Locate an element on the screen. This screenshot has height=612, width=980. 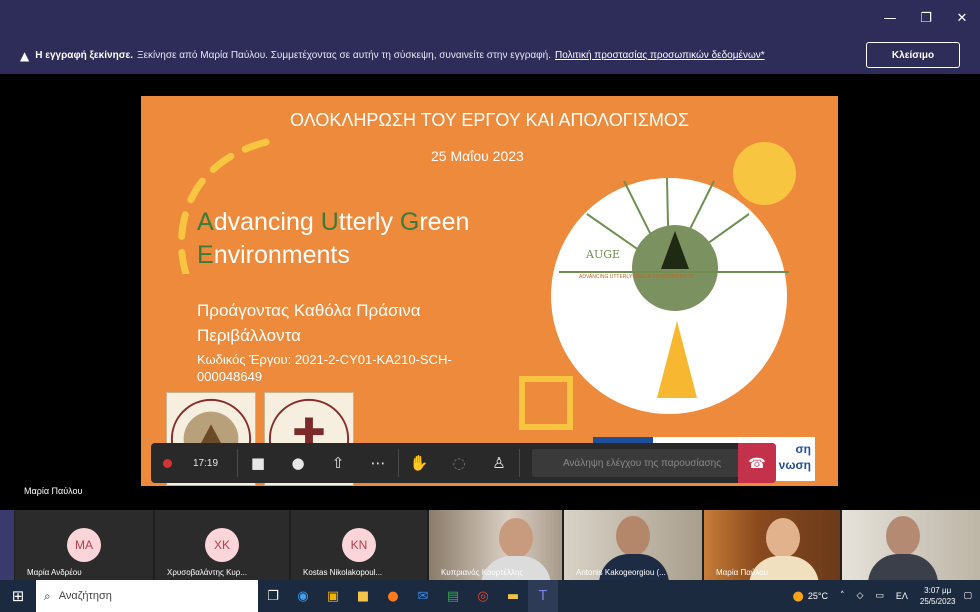
restore-button: ❐ is located at coordinates (926, 18).